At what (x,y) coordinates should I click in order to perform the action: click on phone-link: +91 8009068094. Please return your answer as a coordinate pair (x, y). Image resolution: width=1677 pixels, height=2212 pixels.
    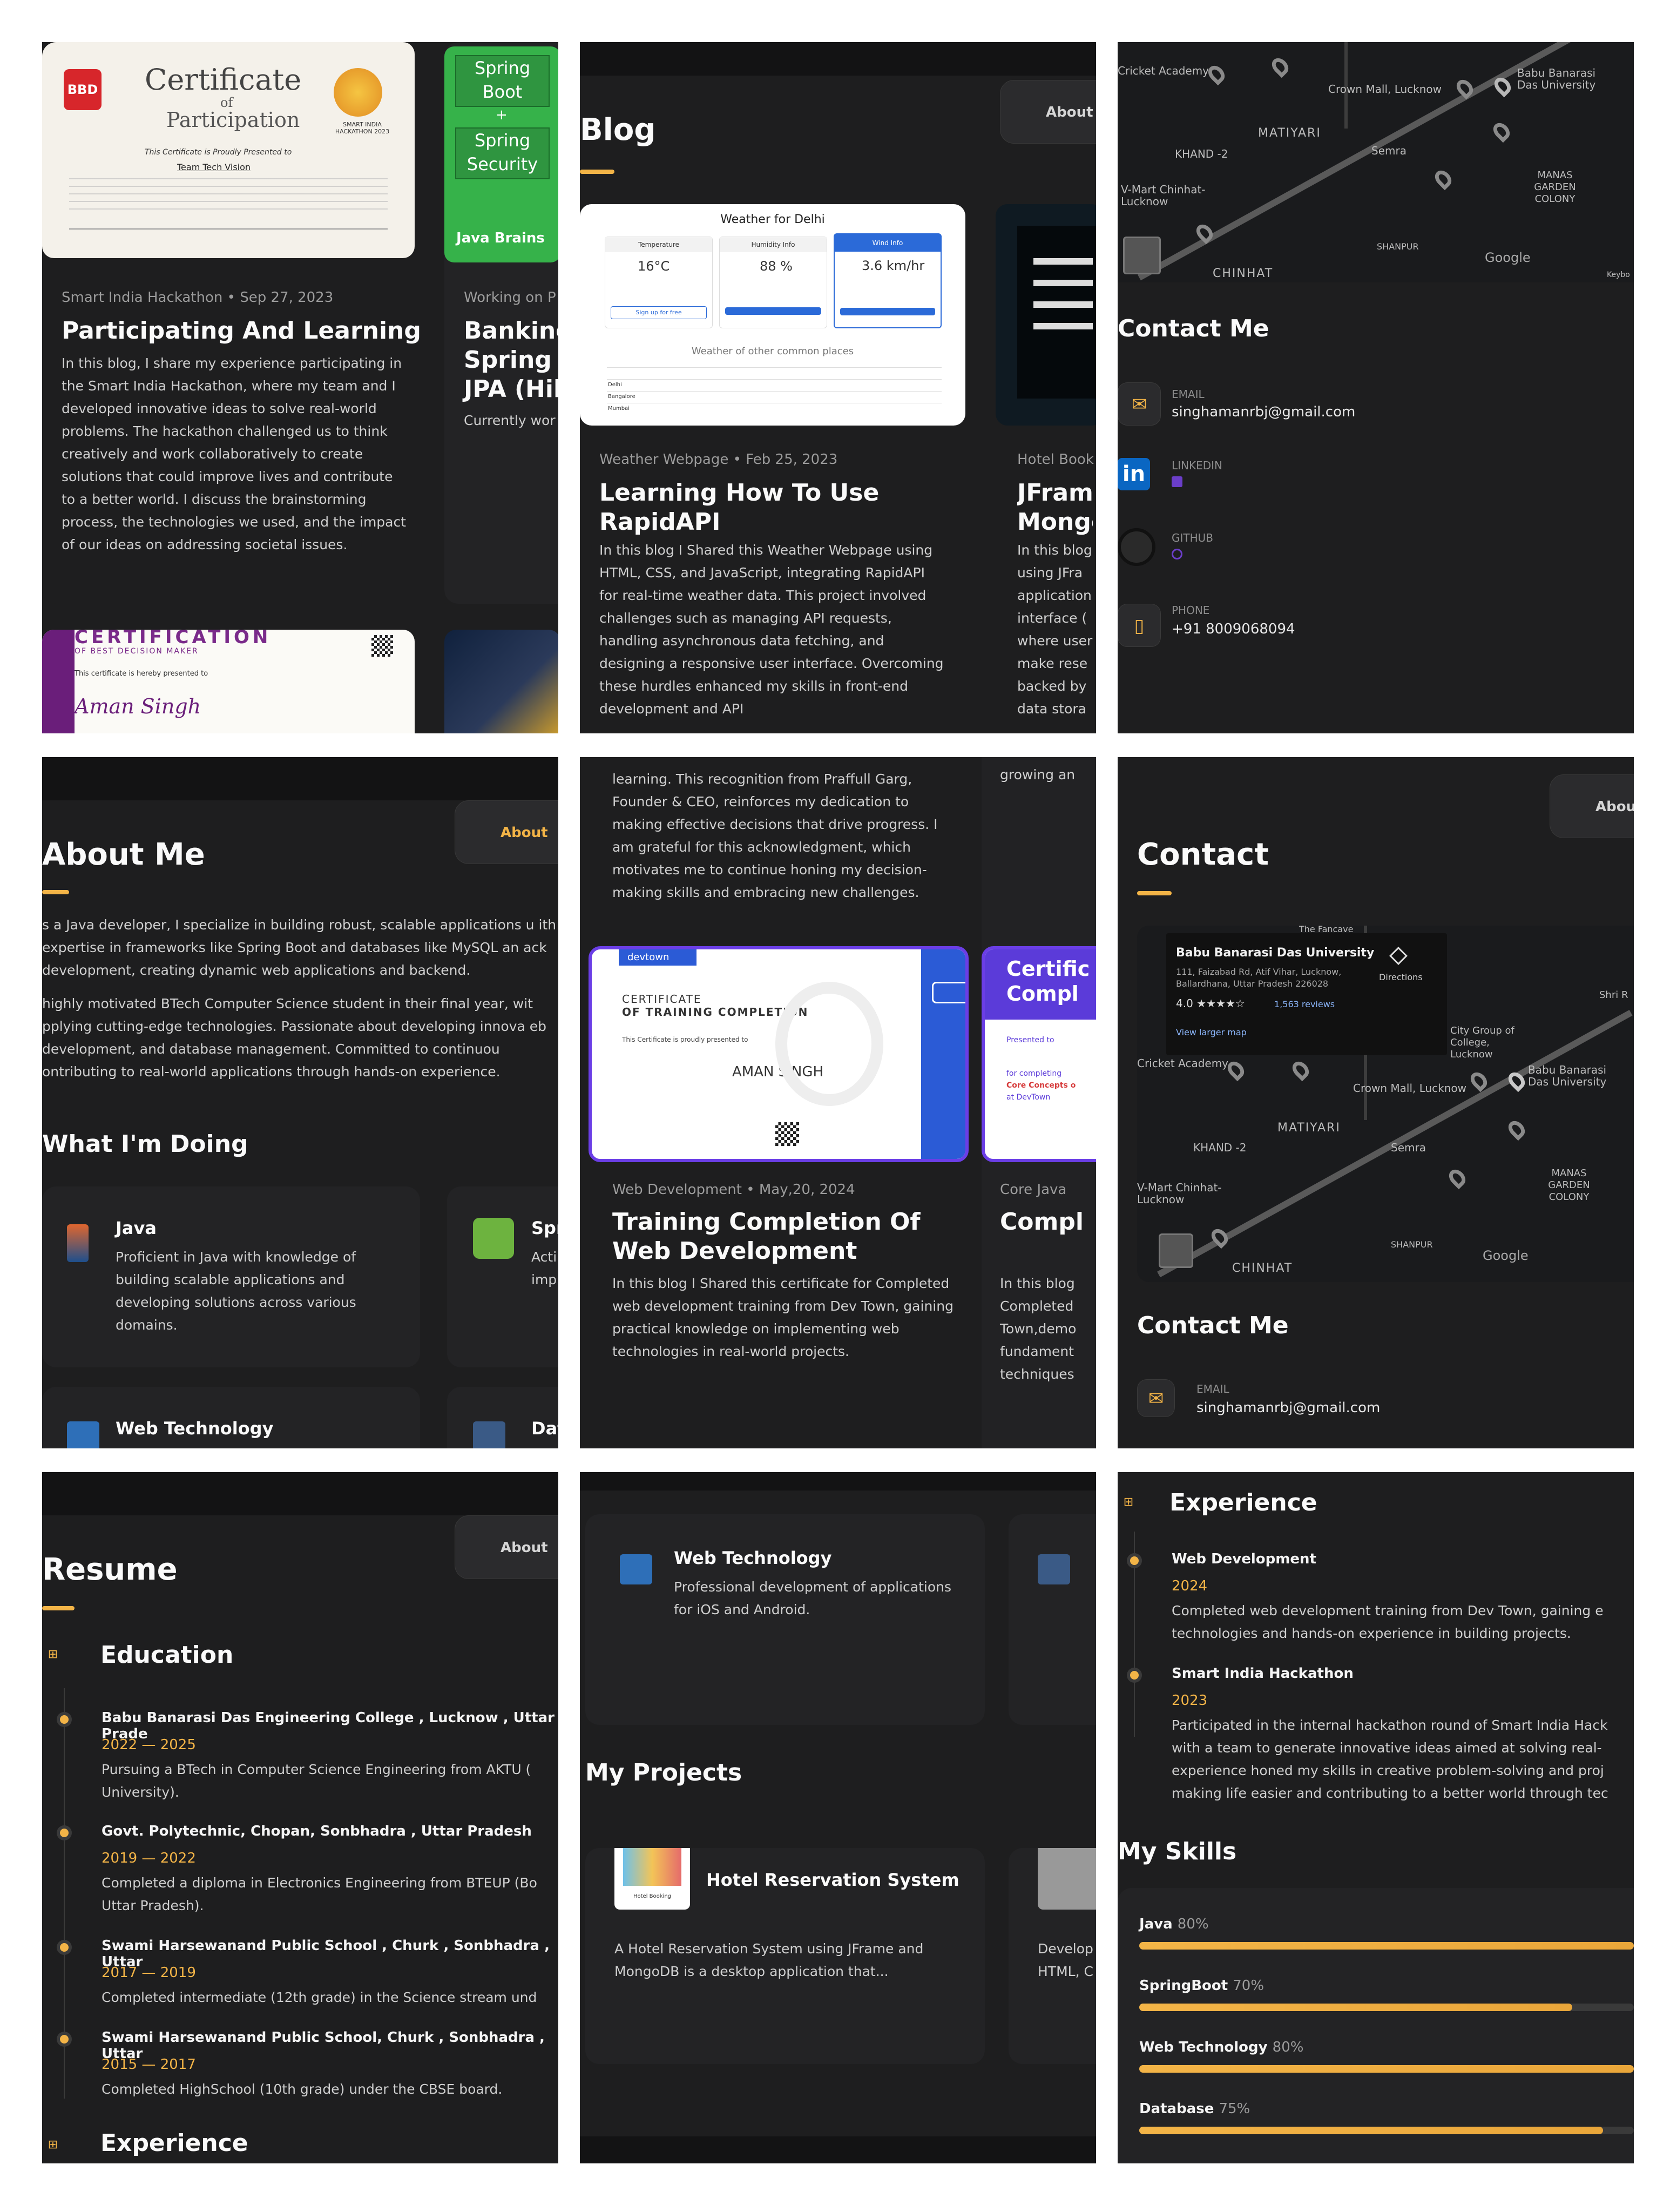
    Looking at the image, I should click on (1233, 629).